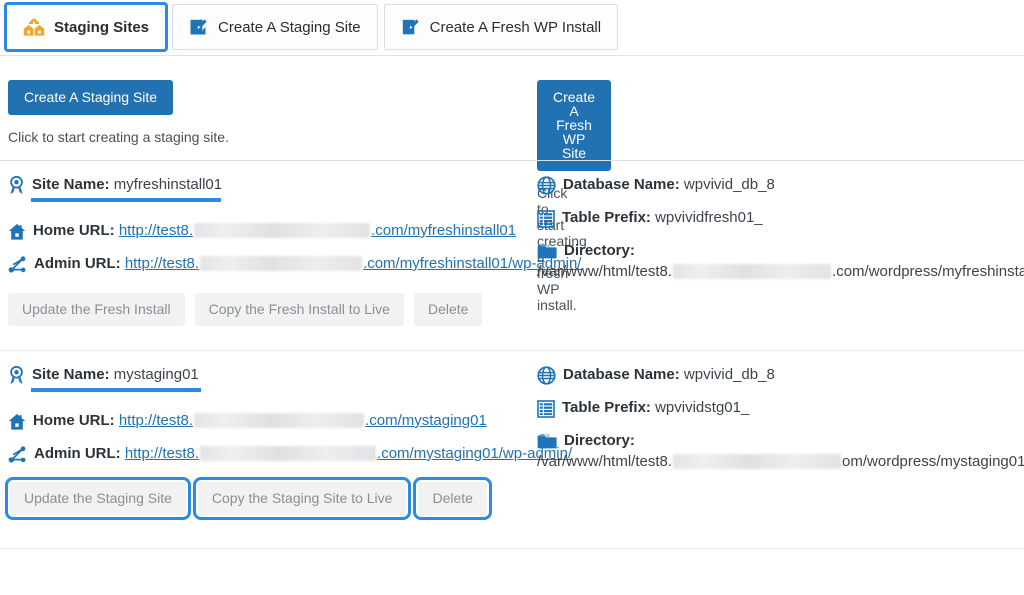  I want to click on home-url-link: http://test8. .com/myfreshinstall01, so click(317, 230).